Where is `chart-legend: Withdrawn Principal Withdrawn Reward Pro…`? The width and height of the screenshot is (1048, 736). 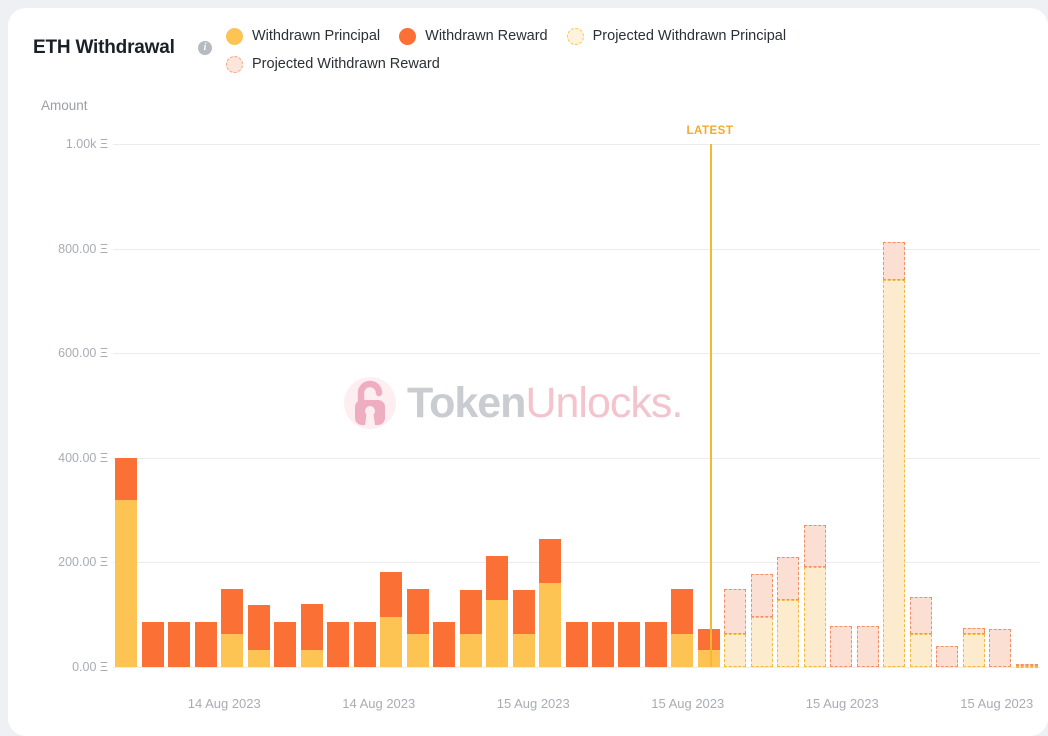 chart-legend: Withdrawn Principal Withdrawn Reward Pro… is located at coordinates (621, 50).